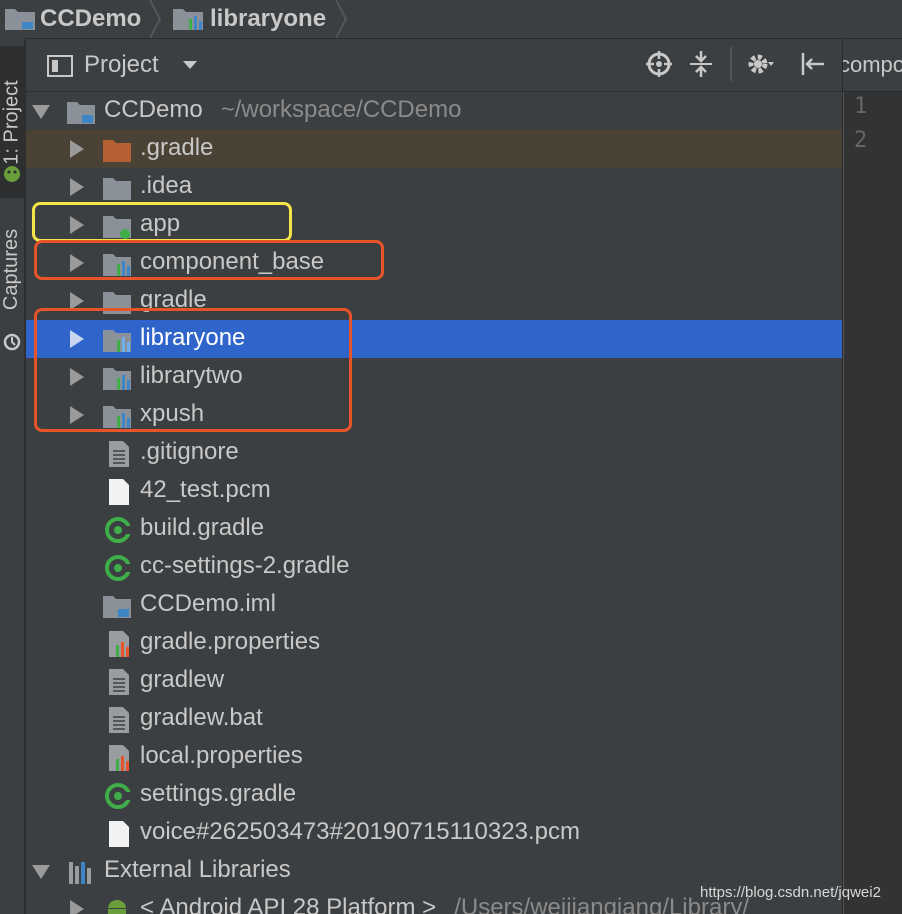 Image resolution: width=902 pixels, height=914 pixels. I want to click on tree-file-build-gradle: build.gradle, so click(434, 529).